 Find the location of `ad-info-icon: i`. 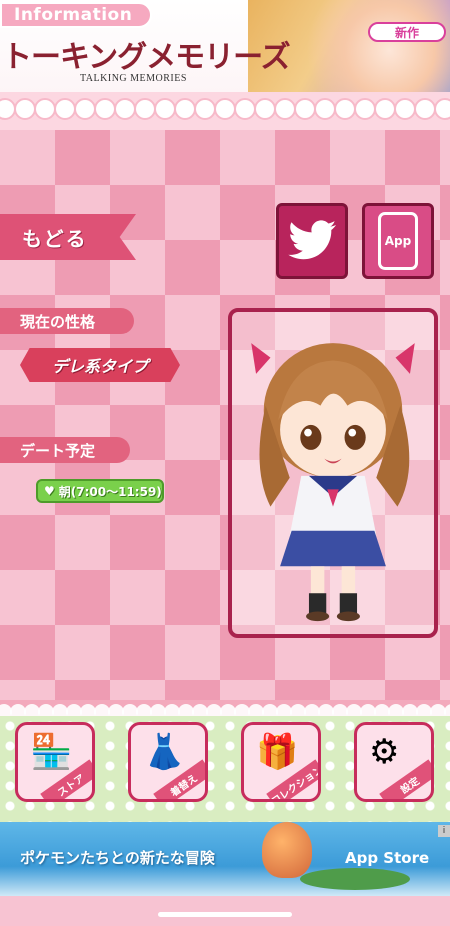

ad-info-icon: i is located at coordinates (444, 831).